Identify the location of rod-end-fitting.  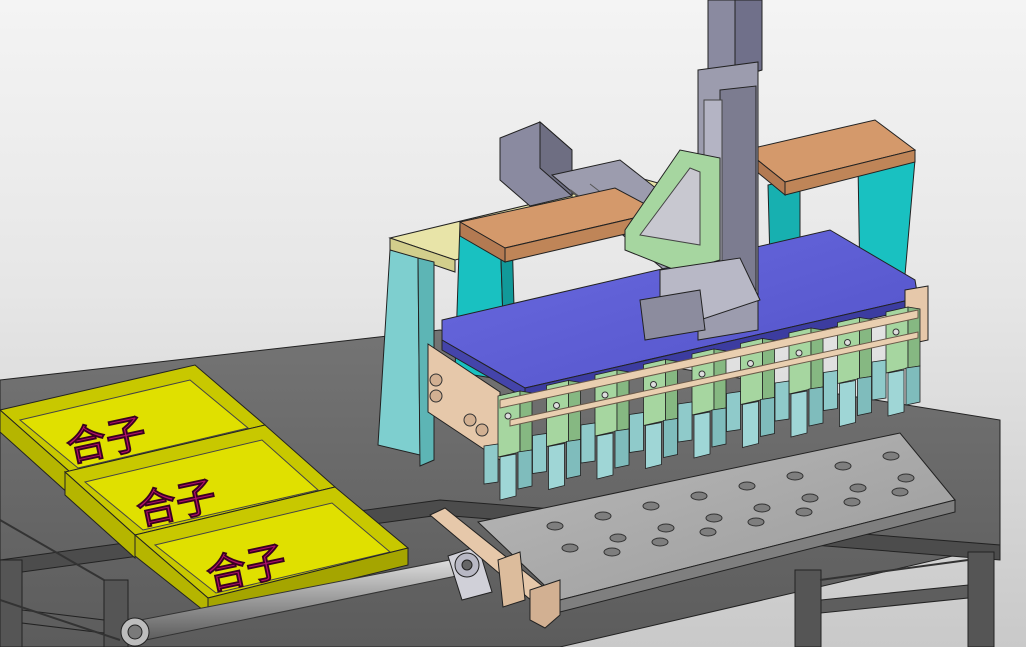
(135, 632).